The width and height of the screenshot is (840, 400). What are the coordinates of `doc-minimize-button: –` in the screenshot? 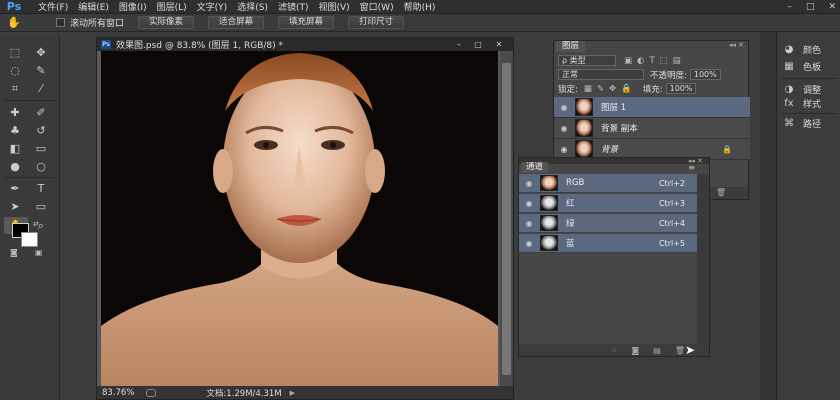 It's located at (459, 44).